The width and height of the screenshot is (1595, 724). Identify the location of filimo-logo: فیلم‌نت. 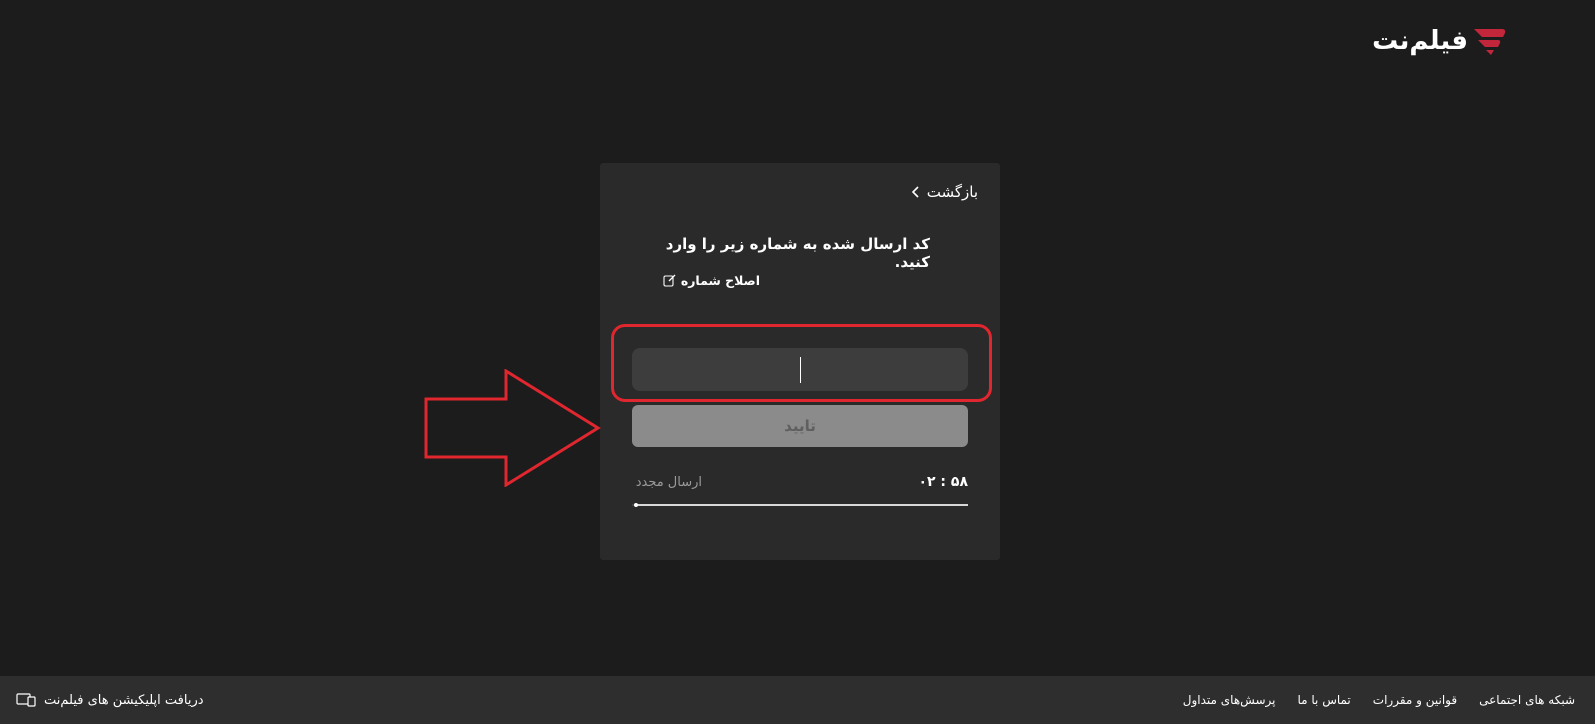
(1433, 41).